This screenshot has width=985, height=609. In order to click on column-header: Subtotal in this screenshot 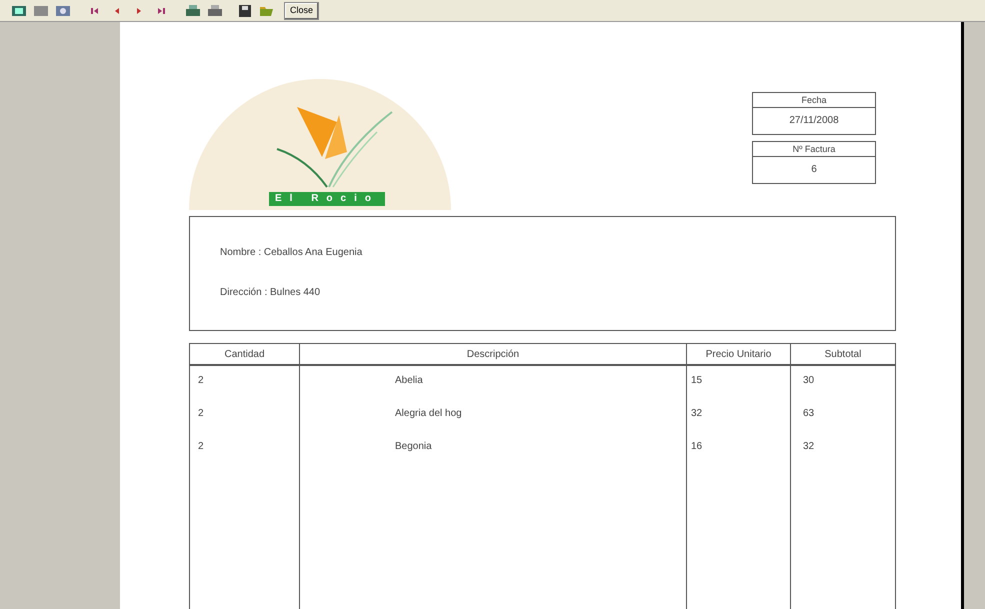, I will do `click(843, 355)`.